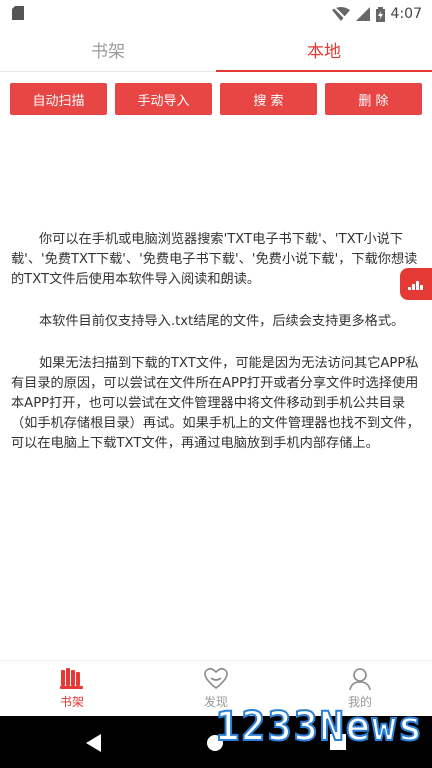  Describe the element at coordinates (222, 321) in the screenshot. I see `help-paragraph-2: 本软件目前仅支持导入.txt结尾的文件，后续会支持更多格式。` at that location.